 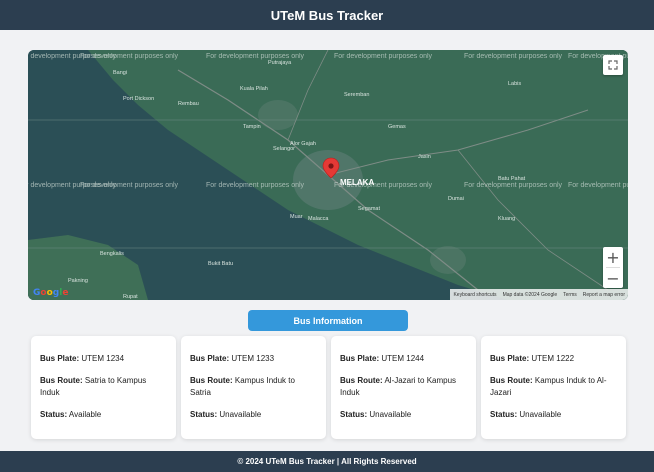 I want to click on map-place-label: Malacca, so click(x=318, y=219).